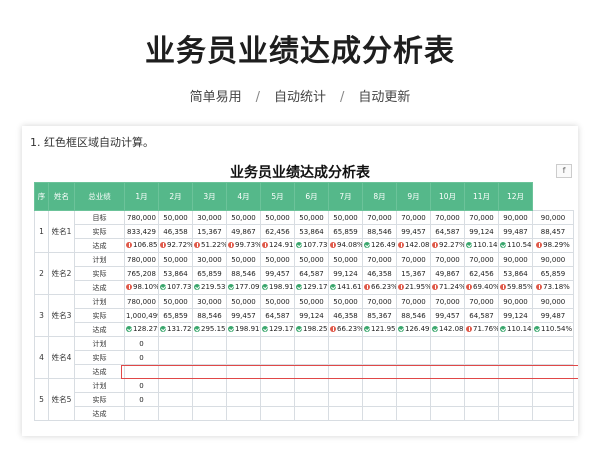 The width and height of the screenshot is (600, 460). I want to click on row-seq: 2, so click(41, 273).